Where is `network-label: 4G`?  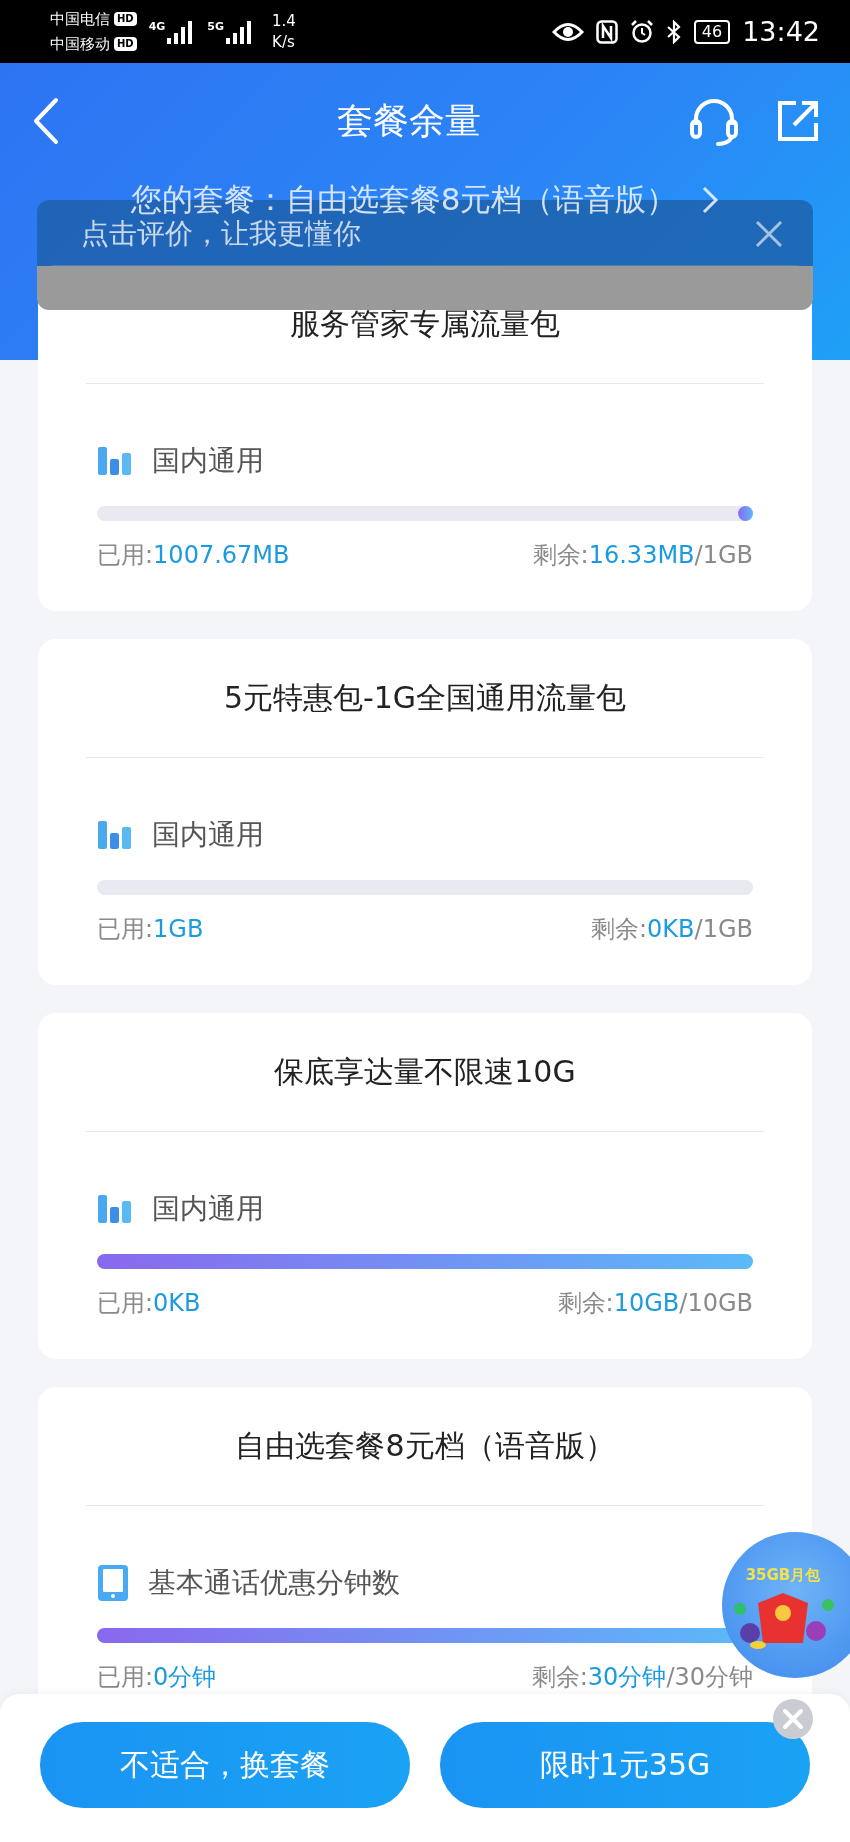 network-label: 4G is located at coordinates (157, 26).